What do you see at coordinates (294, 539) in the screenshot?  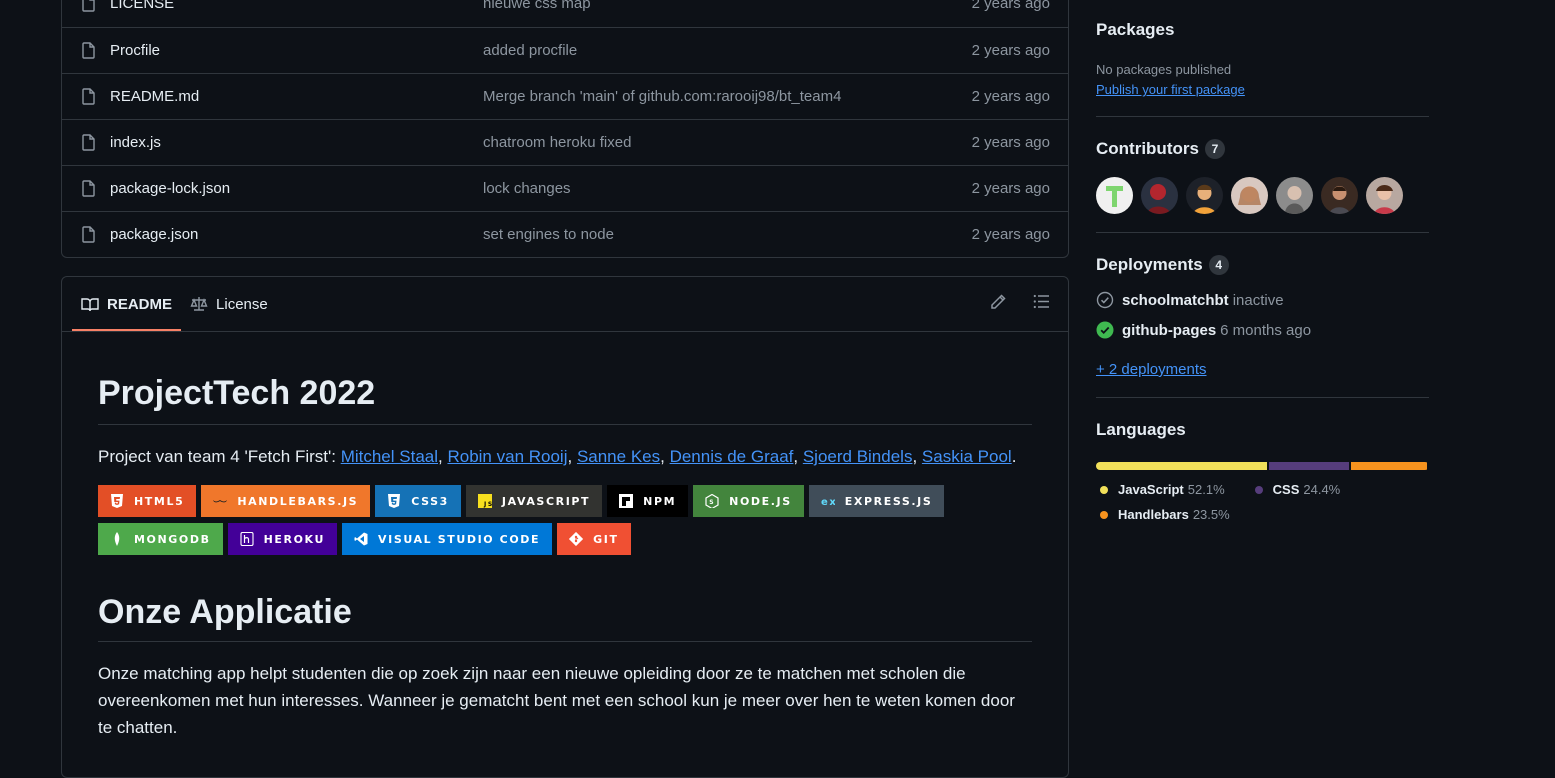 I see `badge-label: HEROKU` at bounding box center [294, 539].